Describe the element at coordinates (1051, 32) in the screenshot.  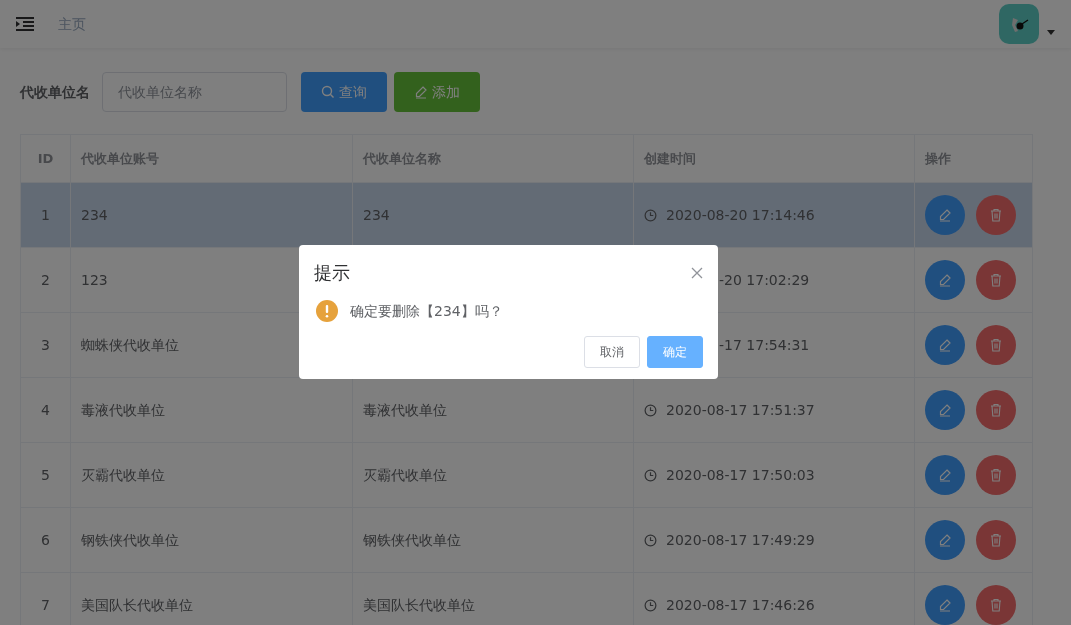
I see `caret-icon` at that location.